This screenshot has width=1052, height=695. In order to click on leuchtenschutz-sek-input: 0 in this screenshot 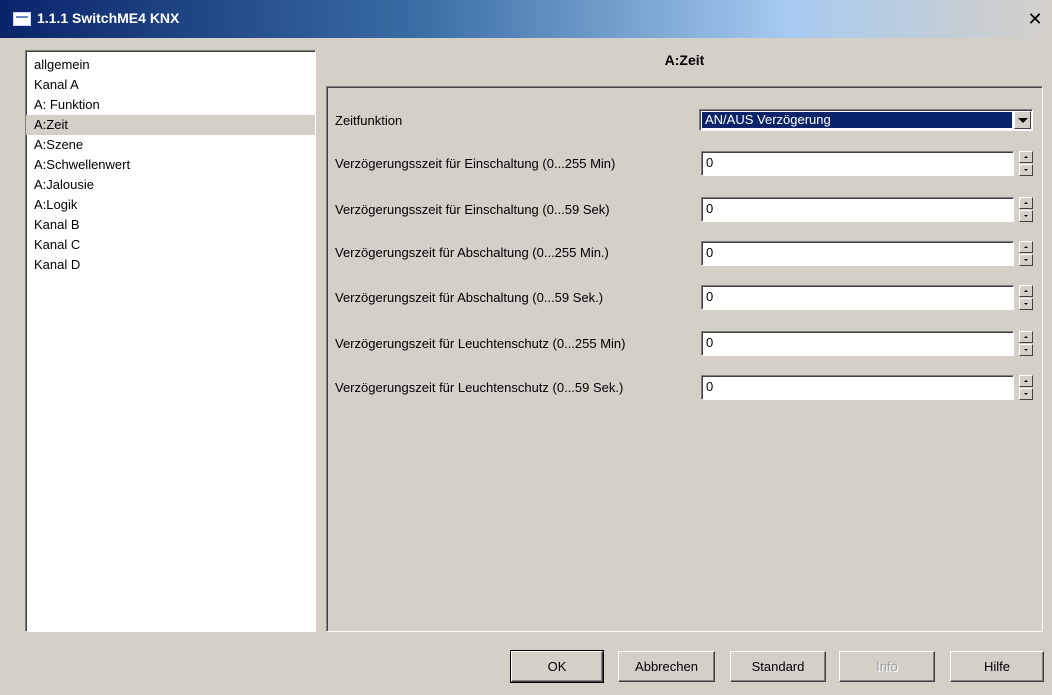, I will do `click(857, 387)`.